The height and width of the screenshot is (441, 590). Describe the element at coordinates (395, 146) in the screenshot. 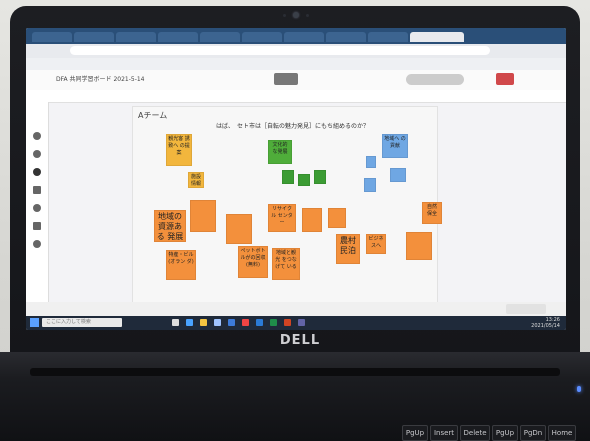

I see `sticky-note: 地域へ の貢献` at that location.